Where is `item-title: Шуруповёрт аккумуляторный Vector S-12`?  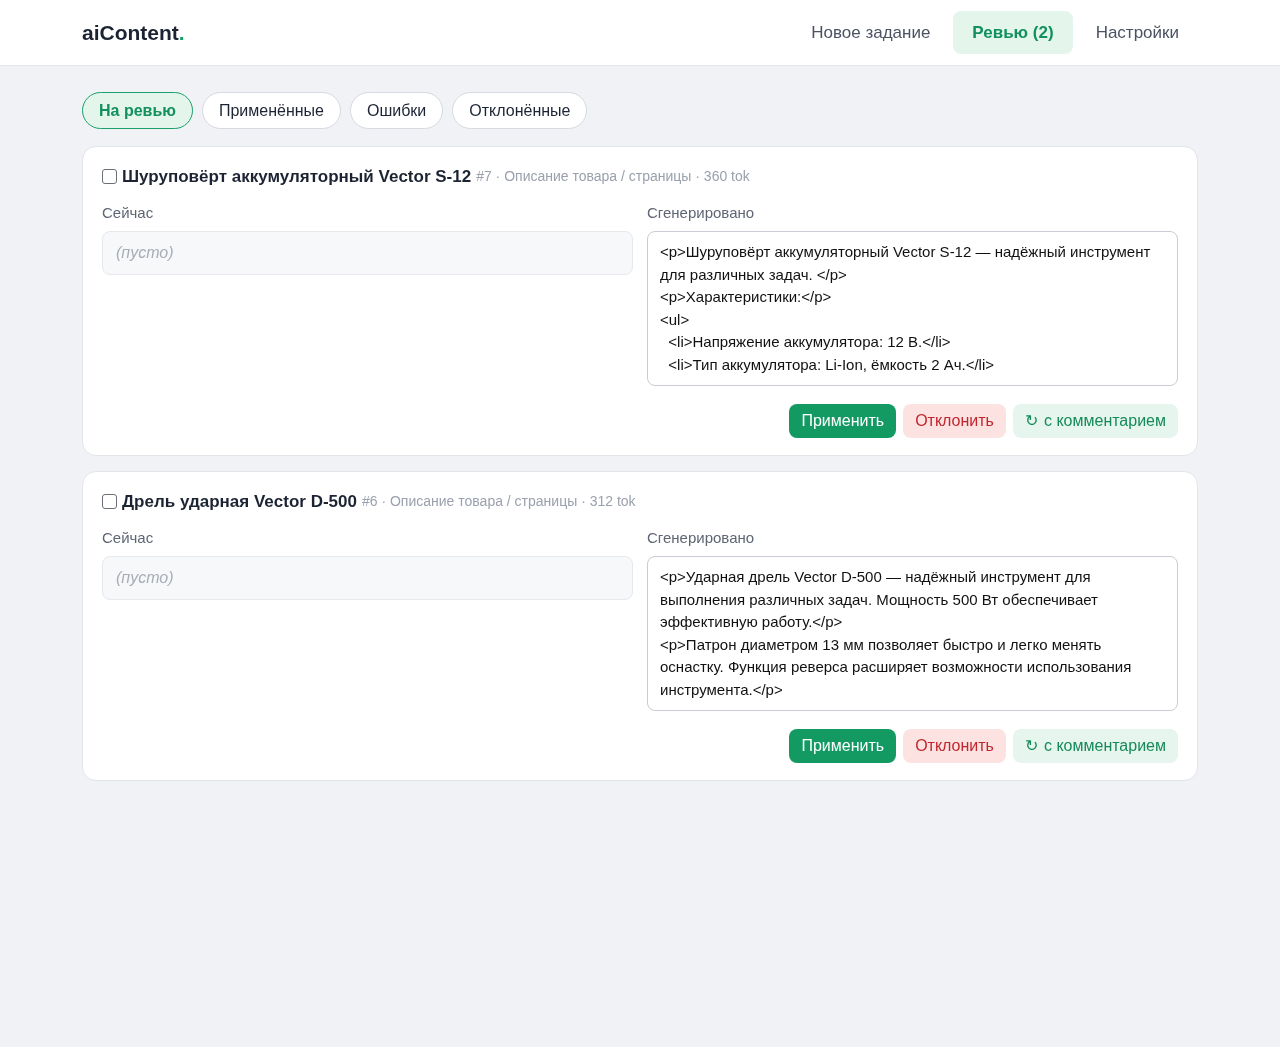
item-title: Шуруповёрт аккумуляторный Vector S-12 is located at coordinates (297, 177).